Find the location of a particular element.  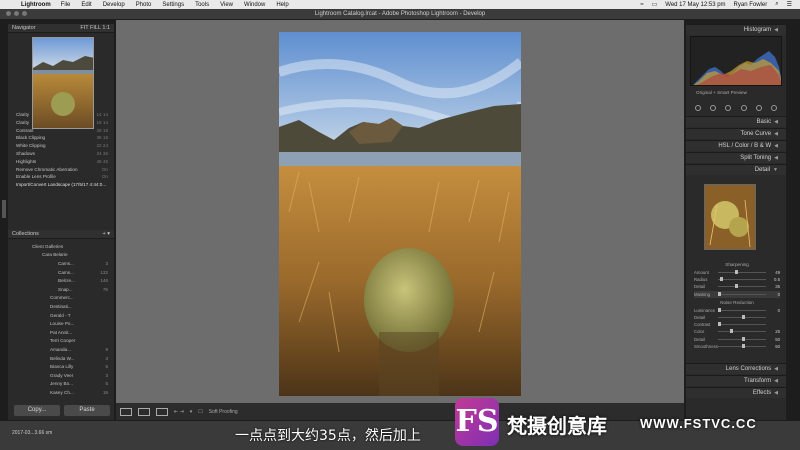

close-window-button is located at coordinates (8, 13).